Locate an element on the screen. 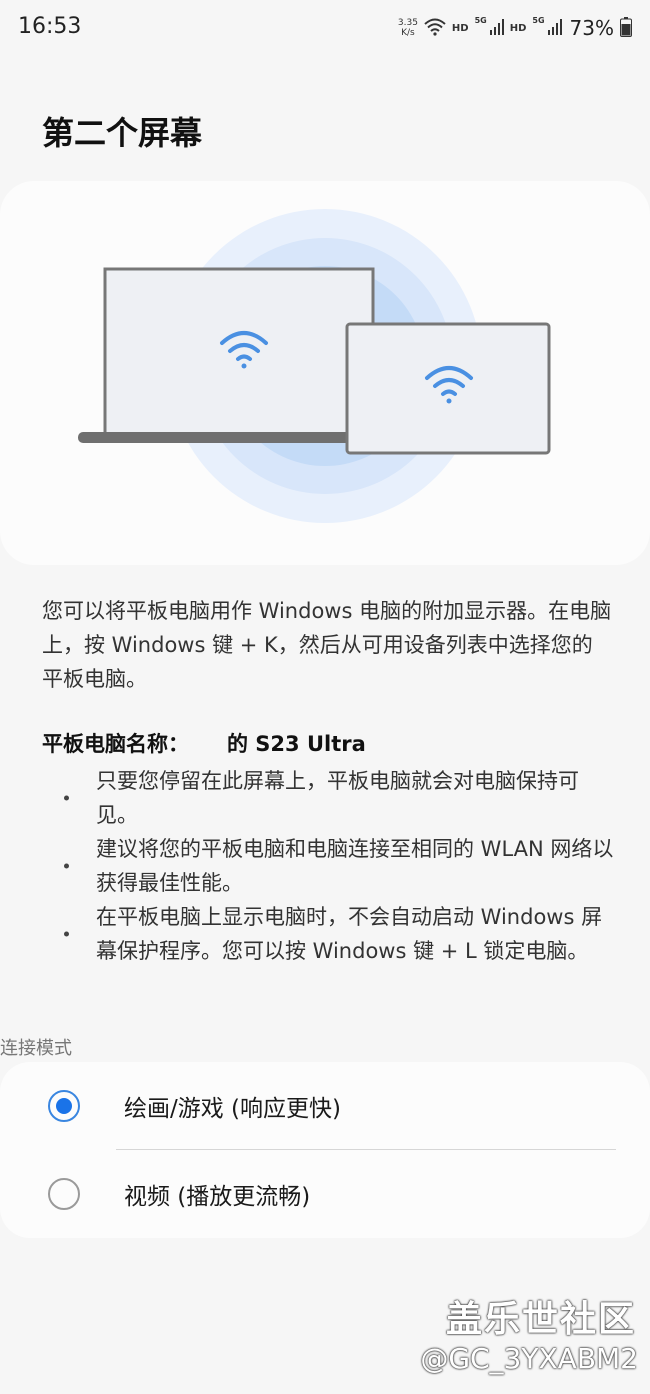 The image size is (650, 1394). connection-mode-label: 连接模式 is located at coordinates (36, 1048).